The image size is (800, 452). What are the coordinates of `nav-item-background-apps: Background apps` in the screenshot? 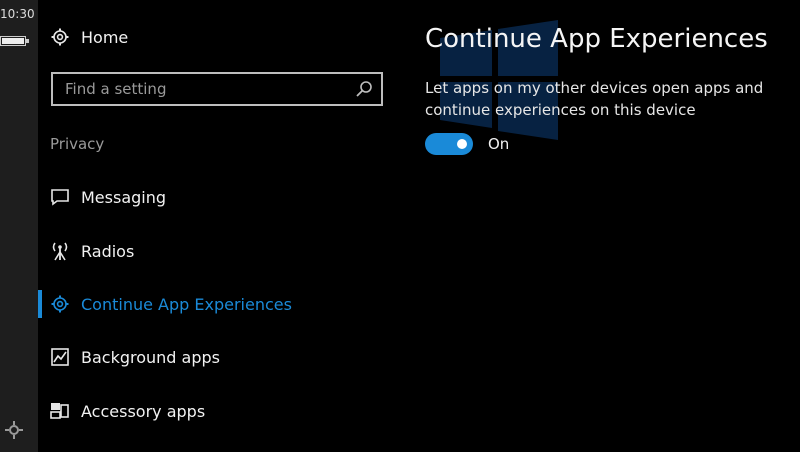 It's located at (135, 357).